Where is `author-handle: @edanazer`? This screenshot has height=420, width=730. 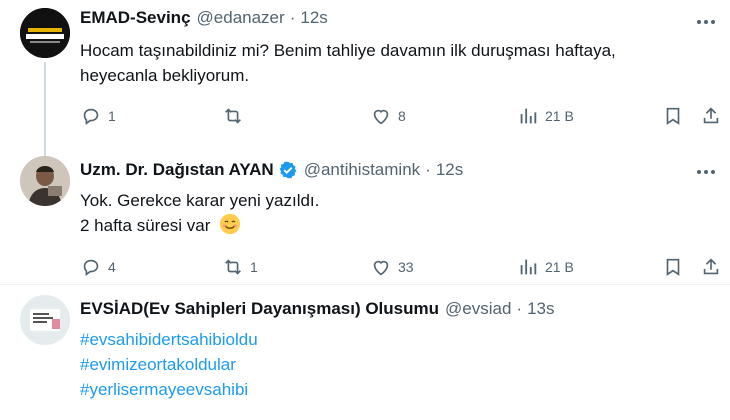 author-handle: @edanazer is located at coordinates (241, 18).